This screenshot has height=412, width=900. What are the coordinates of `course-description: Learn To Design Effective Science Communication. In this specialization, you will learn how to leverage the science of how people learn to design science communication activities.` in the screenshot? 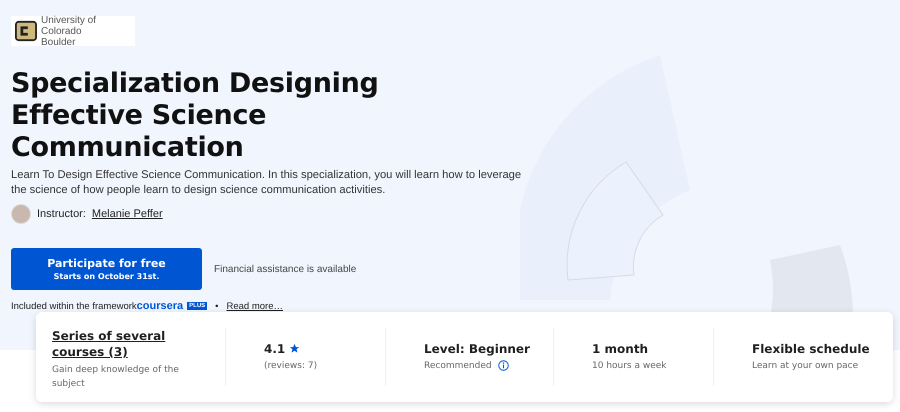 It's located at (266, 183).